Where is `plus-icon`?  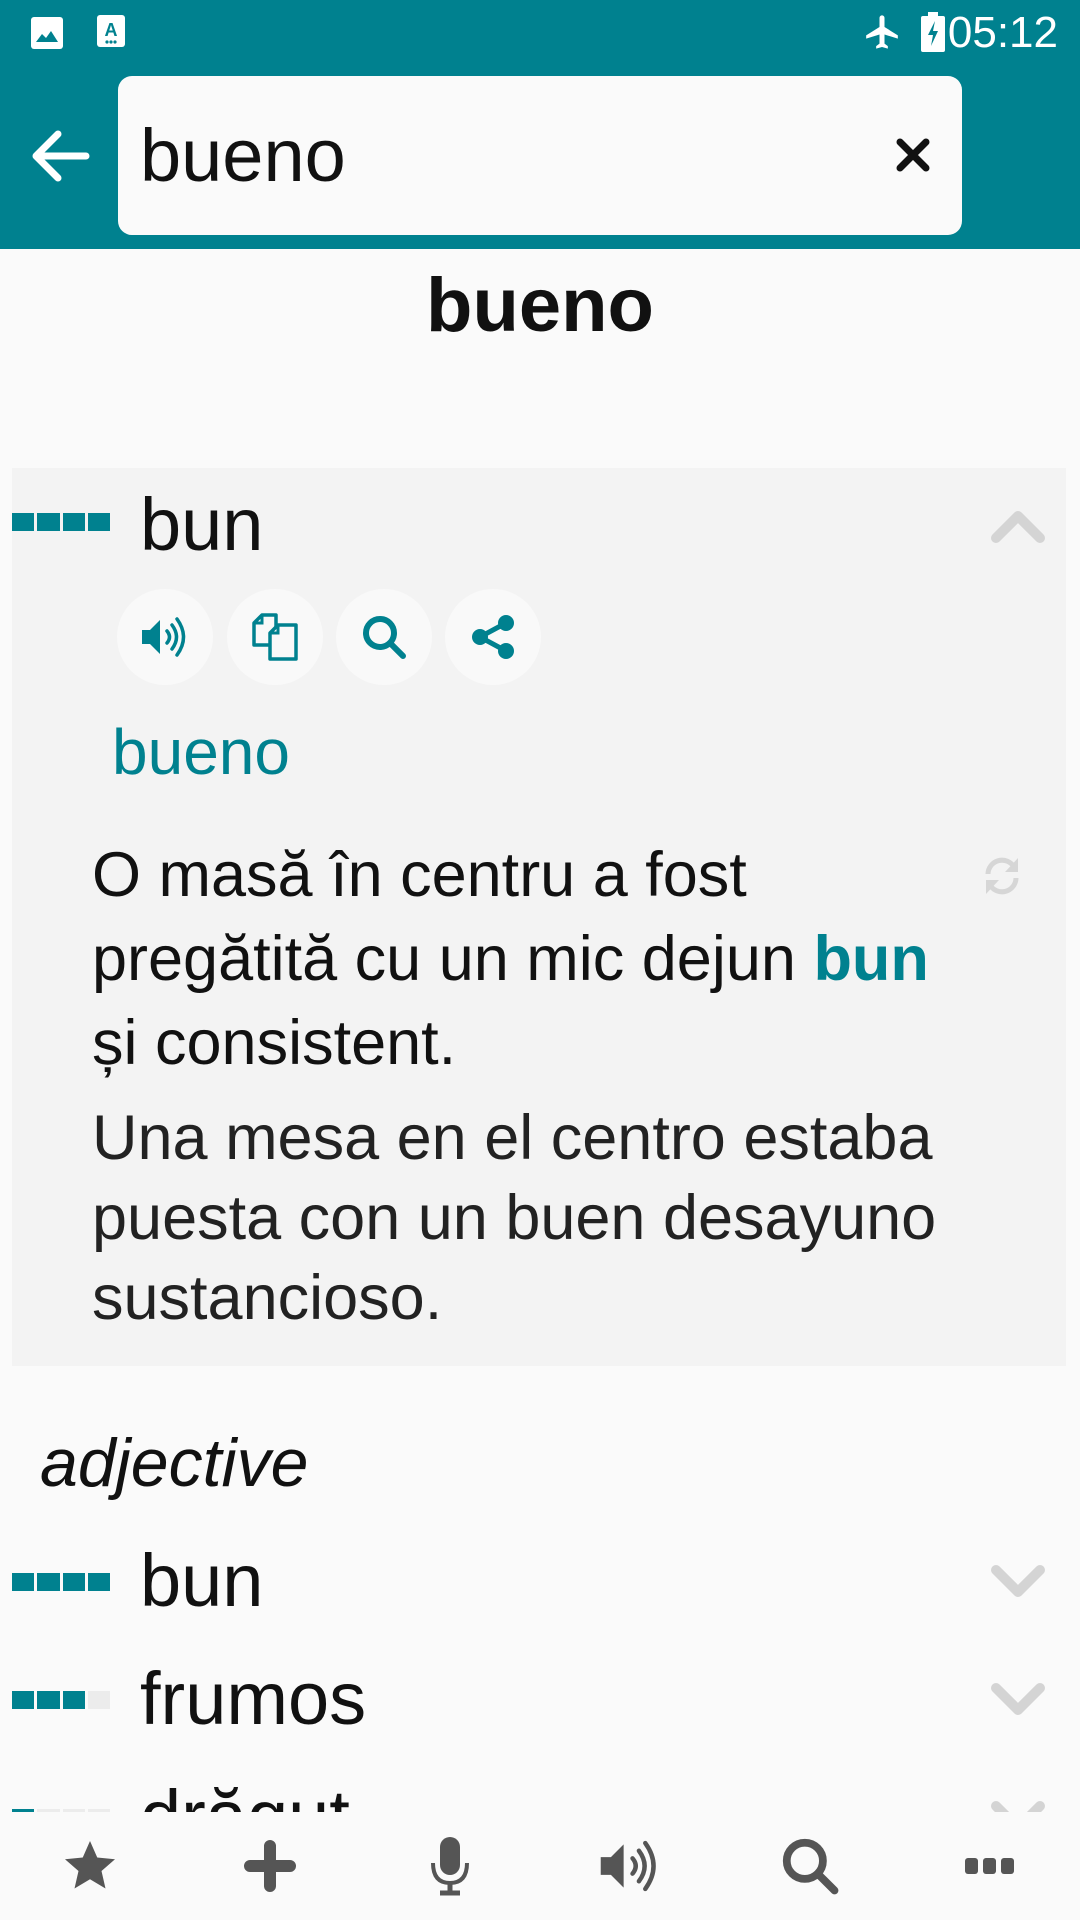 plus-icon is located at coordinates (270, 1866).